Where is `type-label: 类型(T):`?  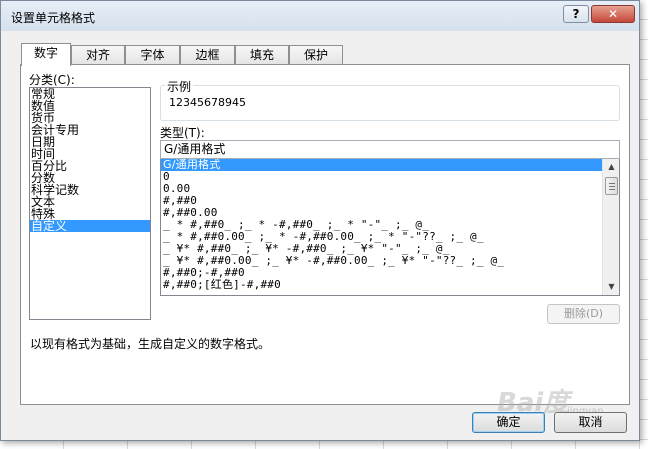 type-label: 类型(T): is located at coordinates (182, 133).